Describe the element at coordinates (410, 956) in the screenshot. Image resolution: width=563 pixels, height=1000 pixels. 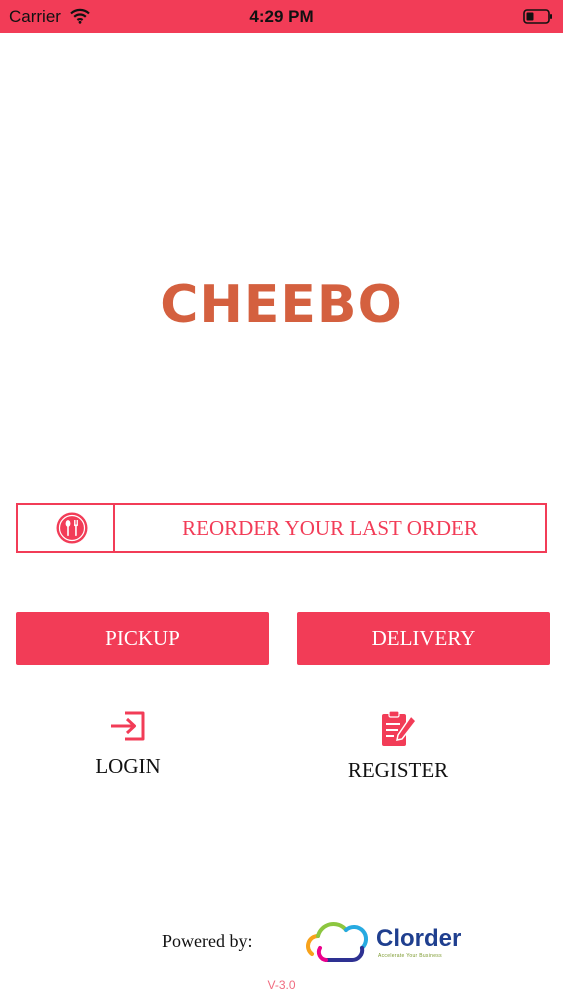
I see `clorder-logo-tagline: Accelerate Your Business` at that location.